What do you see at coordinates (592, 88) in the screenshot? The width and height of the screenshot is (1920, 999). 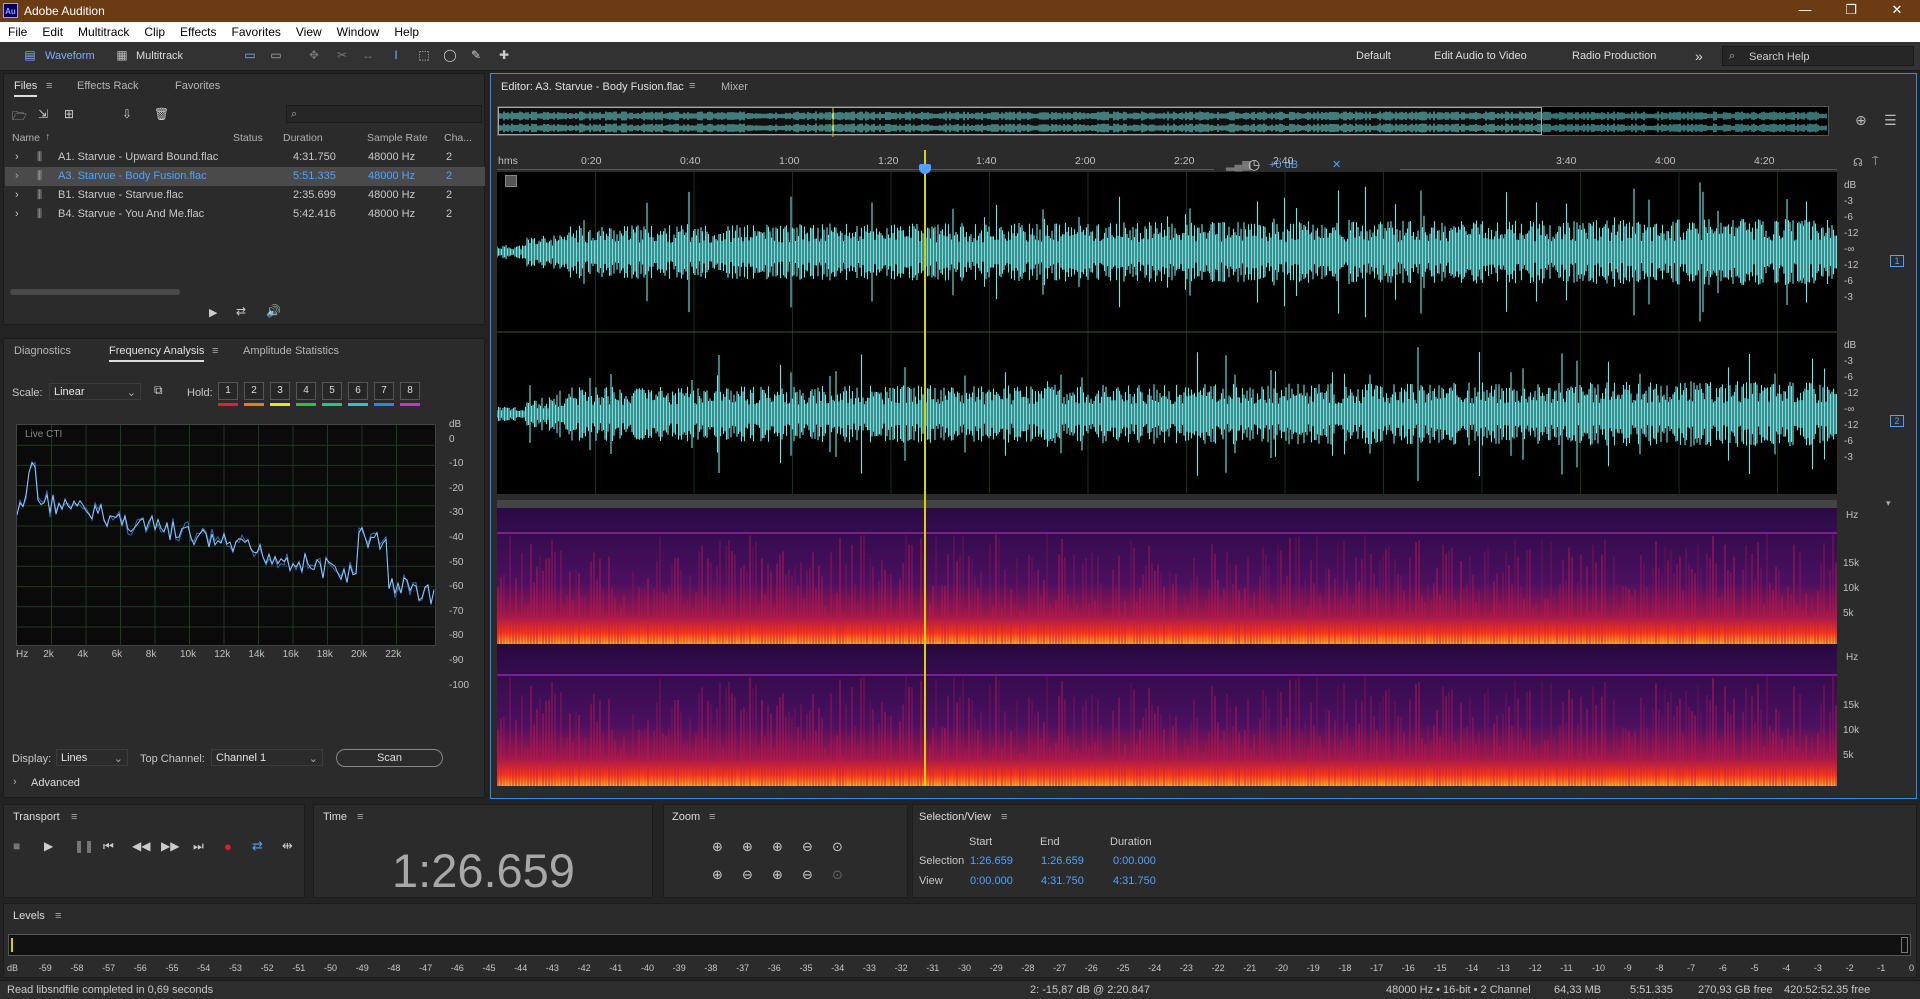 I see `tab-editor: Editor: A3. Starvue - Body Fusion.flac` at bounding box center [592, 88].